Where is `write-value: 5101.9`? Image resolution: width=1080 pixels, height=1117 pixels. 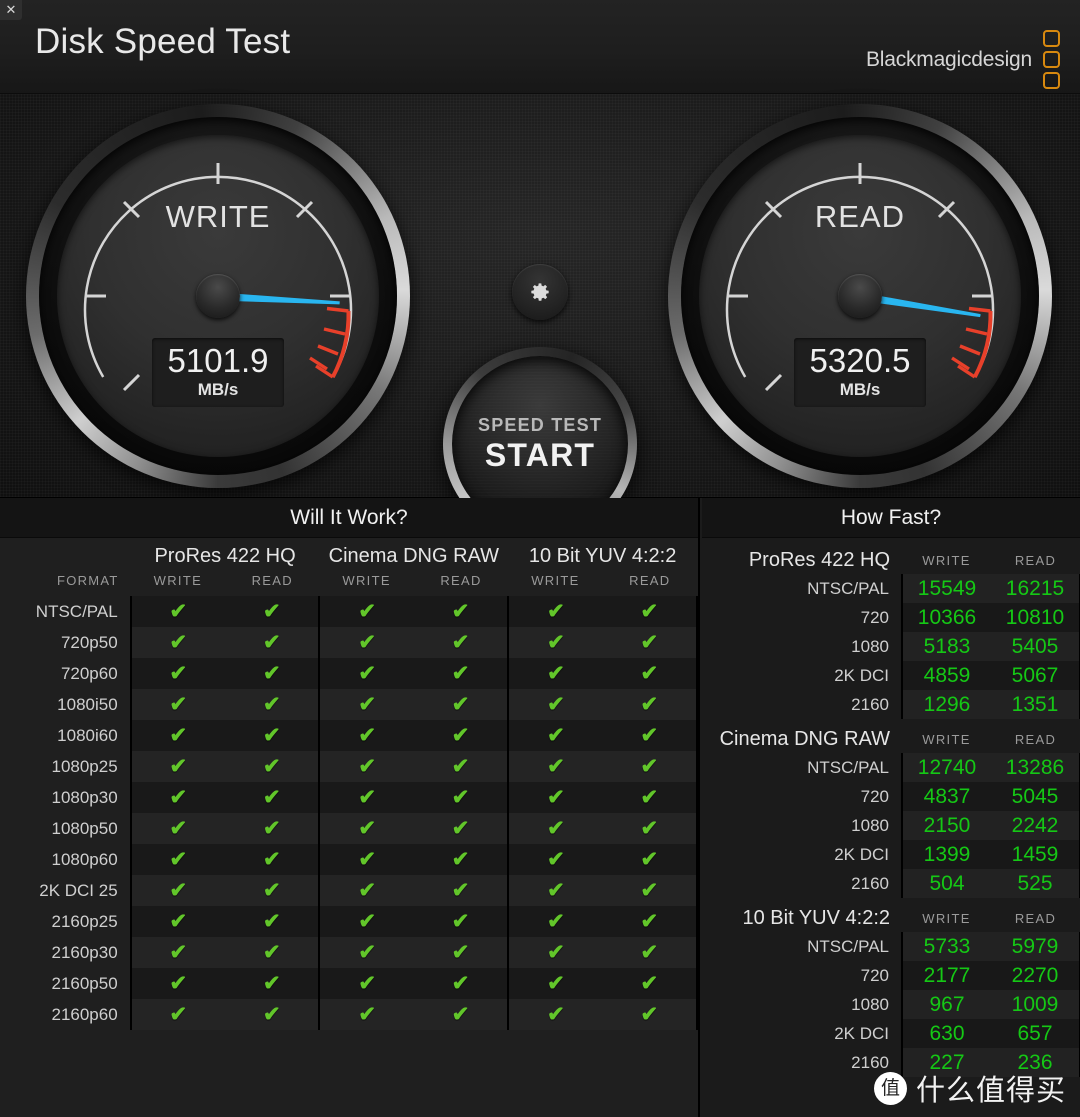 write-value: 5101.9 is located at coordinates (218, 360).